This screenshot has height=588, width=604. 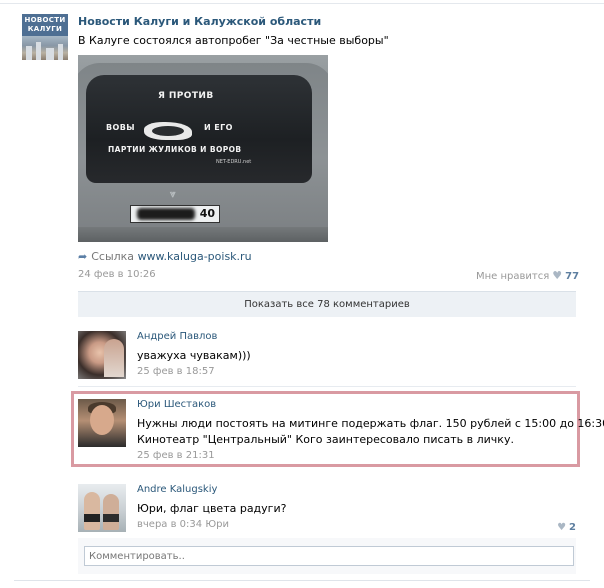 What do you see at coordinates (186, 96) in the screenshot?
I see `sticker-line1: Я ПРОТИВ` at bounding box center [186, 96].